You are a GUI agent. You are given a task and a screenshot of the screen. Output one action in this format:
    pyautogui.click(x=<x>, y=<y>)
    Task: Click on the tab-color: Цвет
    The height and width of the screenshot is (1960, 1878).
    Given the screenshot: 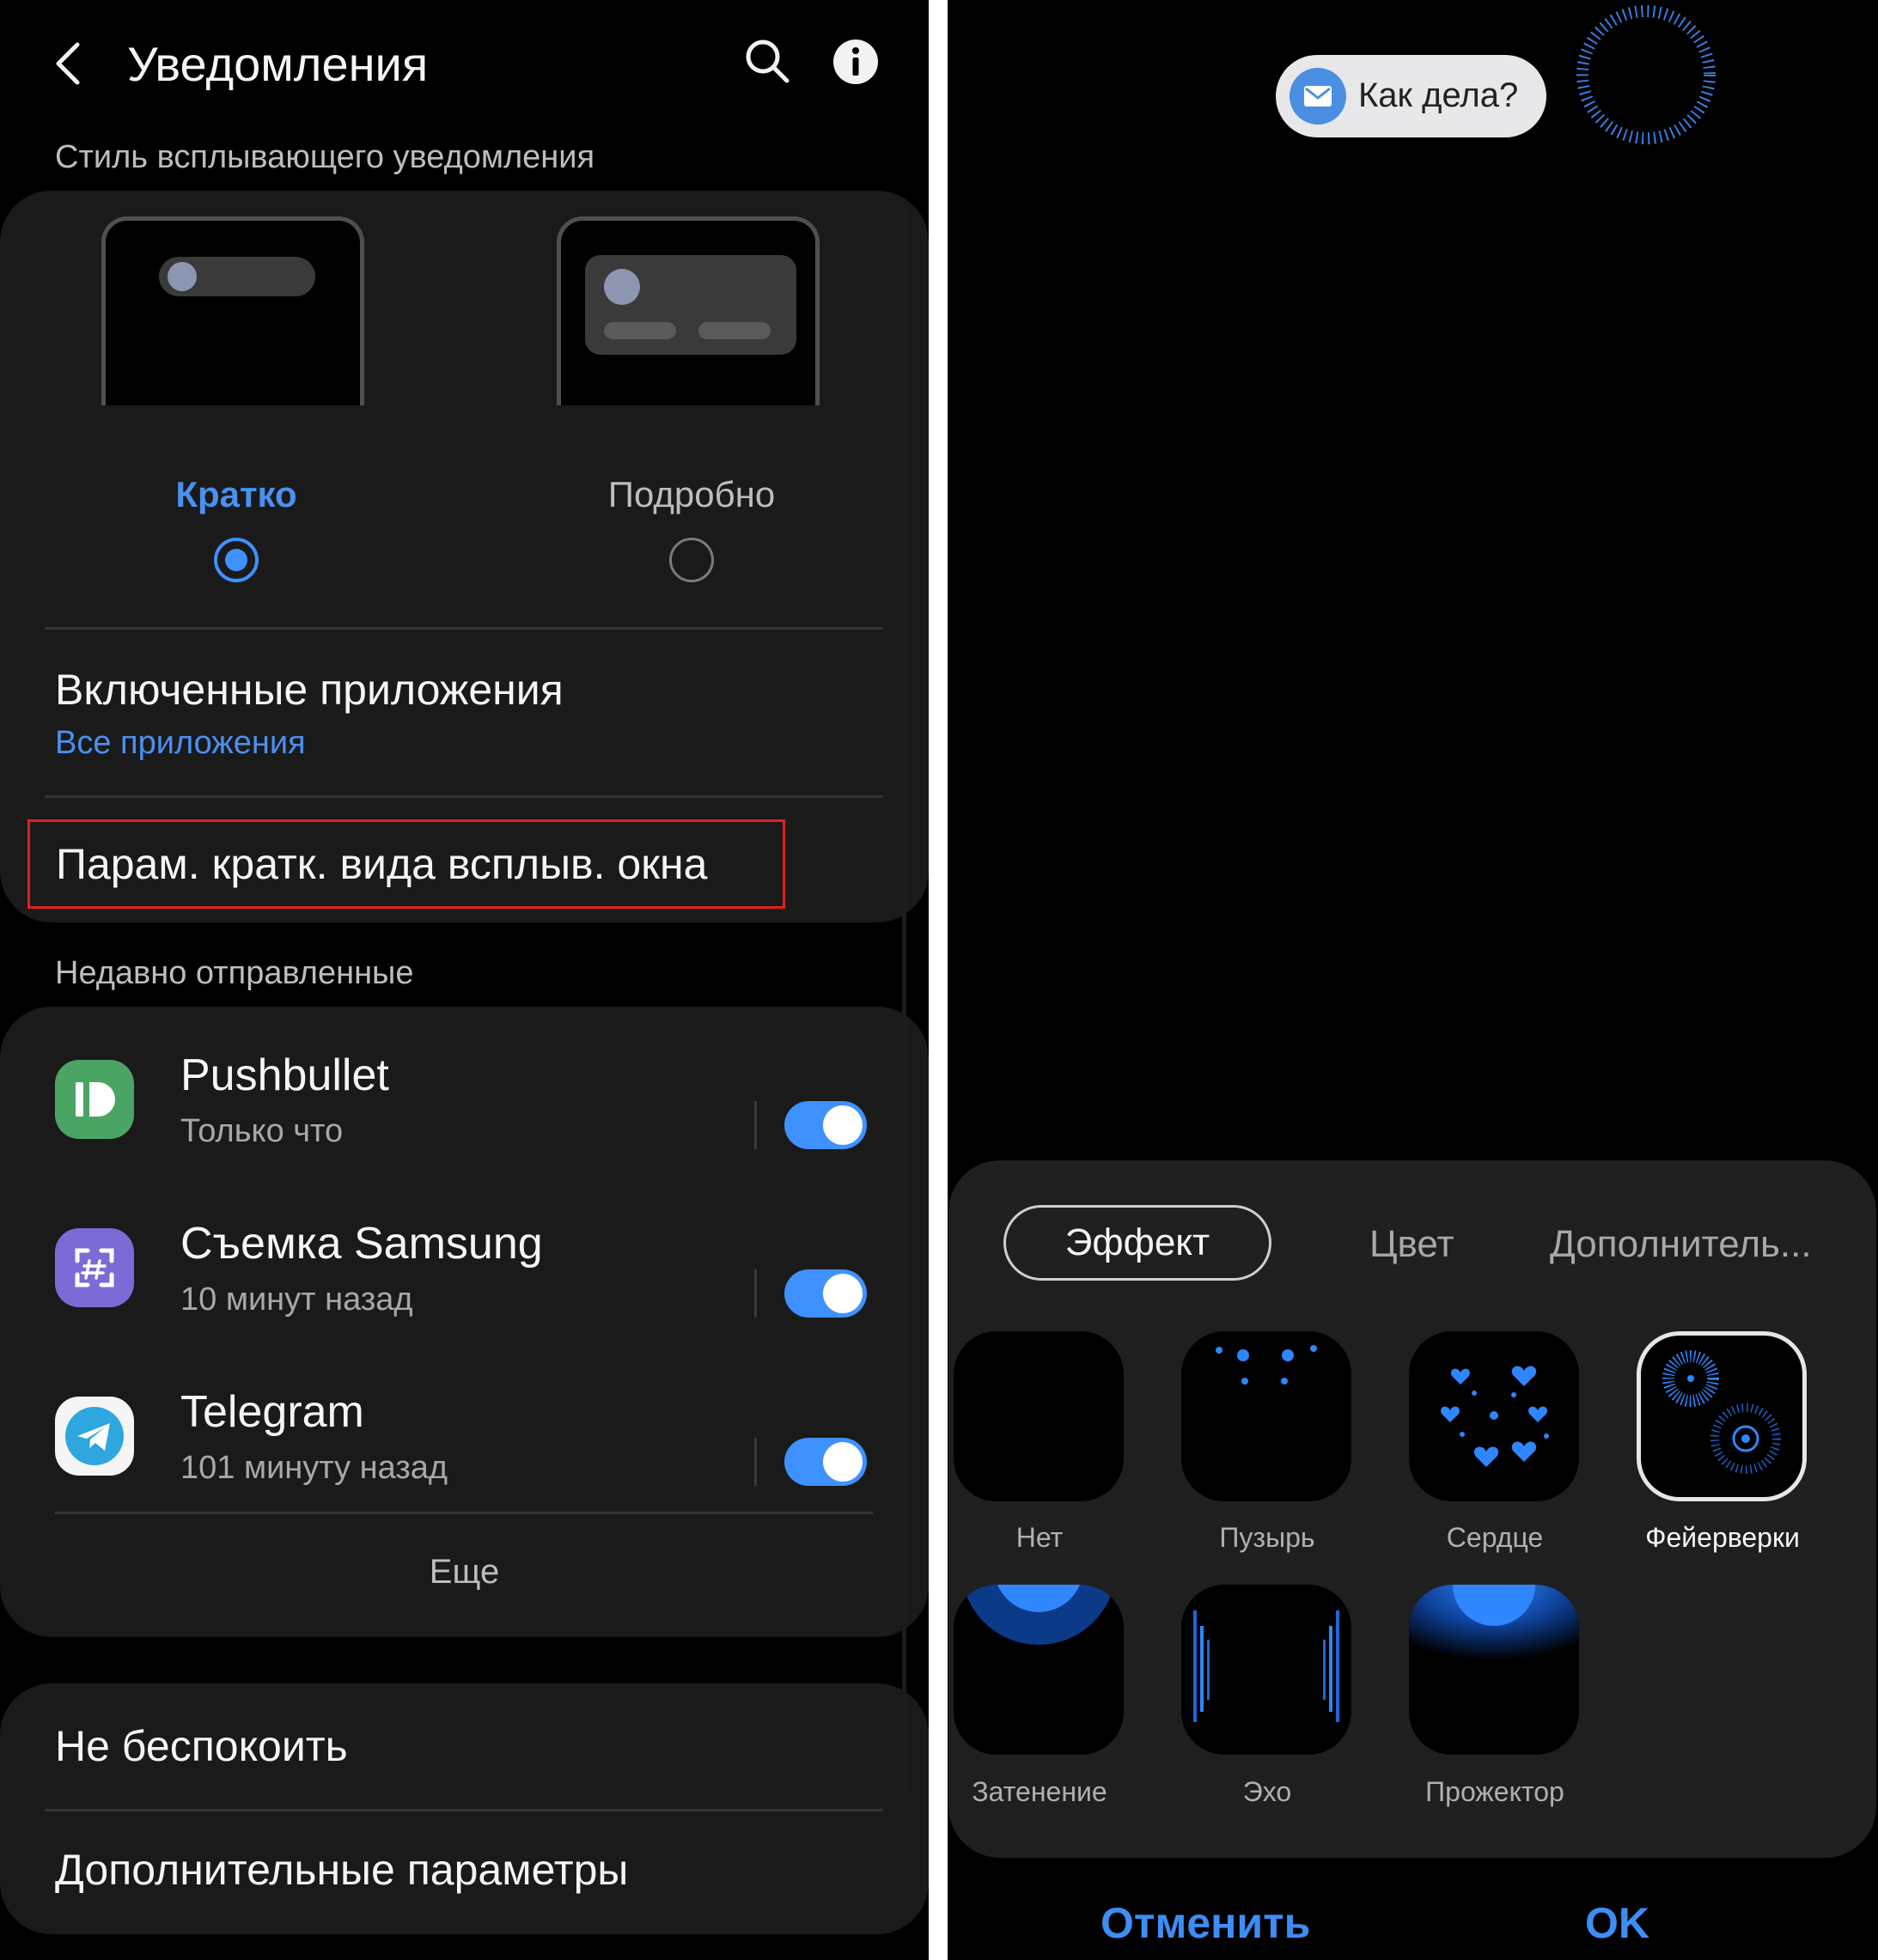 What is the action you would take?
    pyautogui.click(x=1411, y=1244)
    